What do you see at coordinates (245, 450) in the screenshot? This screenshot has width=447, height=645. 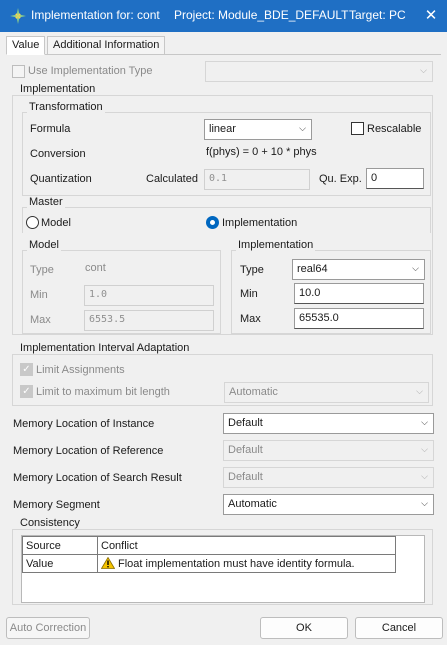 I see `memory-reference-value: Default` at bounding box center [245, 450].